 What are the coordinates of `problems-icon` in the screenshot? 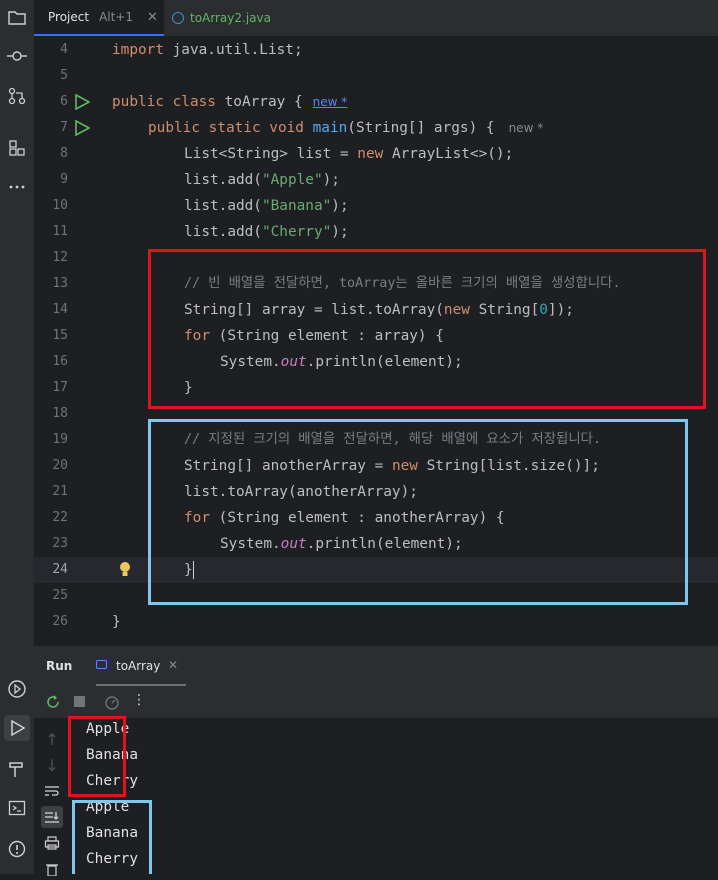 It's located at (17, 849).